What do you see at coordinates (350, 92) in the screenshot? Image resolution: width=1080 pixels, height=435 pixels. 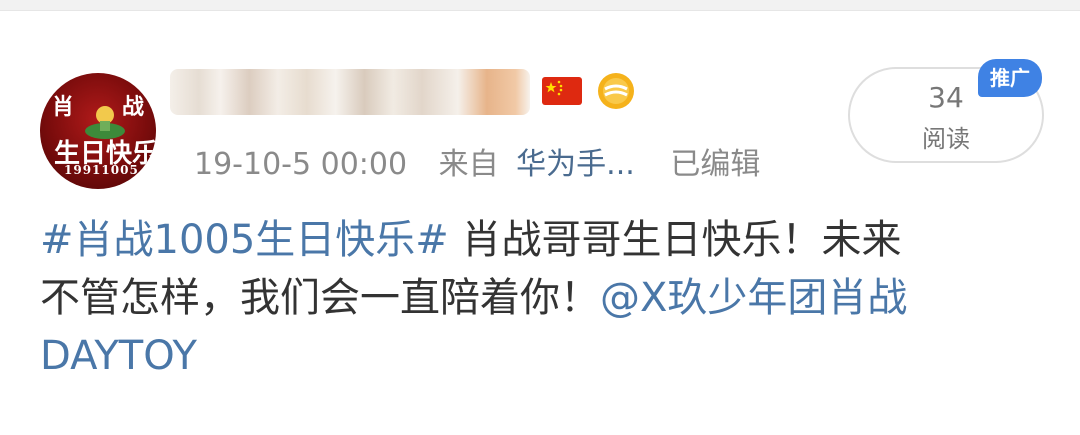 I see `username-blurred` at bounding box center [350, 92].